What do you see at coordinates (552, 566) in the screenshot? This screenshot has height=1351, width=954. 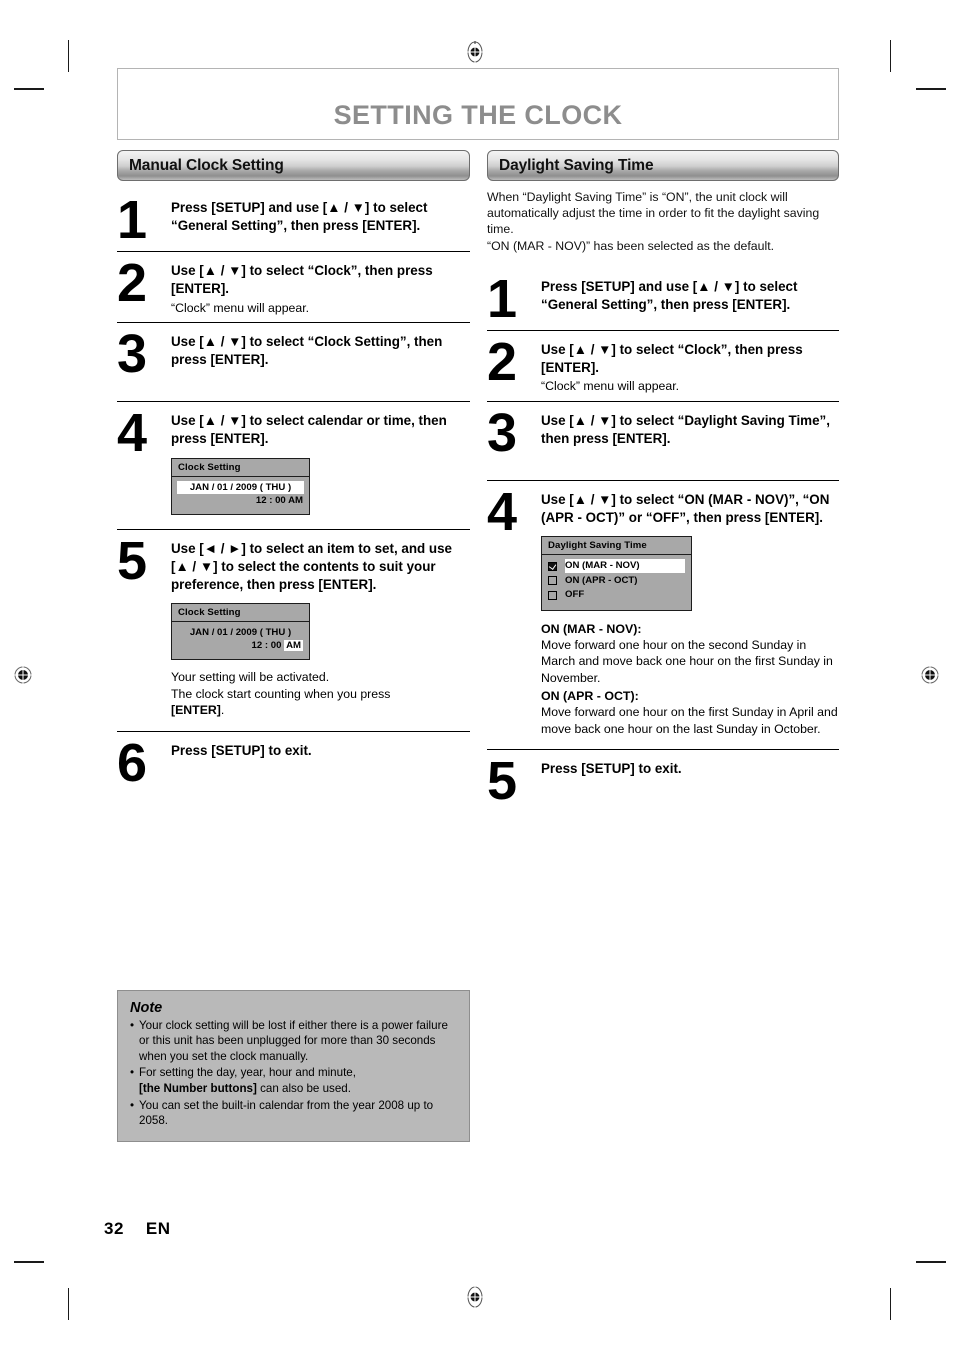 I see `checkbox-checked-icon` at bounding box center [552, 566].